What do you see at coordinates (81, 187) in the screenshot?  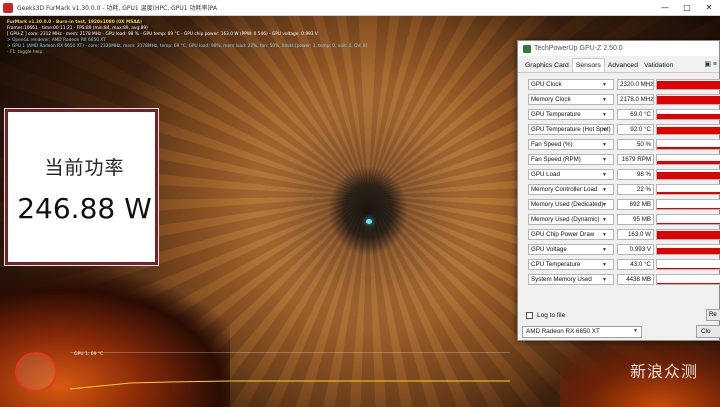 I see `power-overlay: 当前功率 246.88 W` at bounding box center [81, 187].